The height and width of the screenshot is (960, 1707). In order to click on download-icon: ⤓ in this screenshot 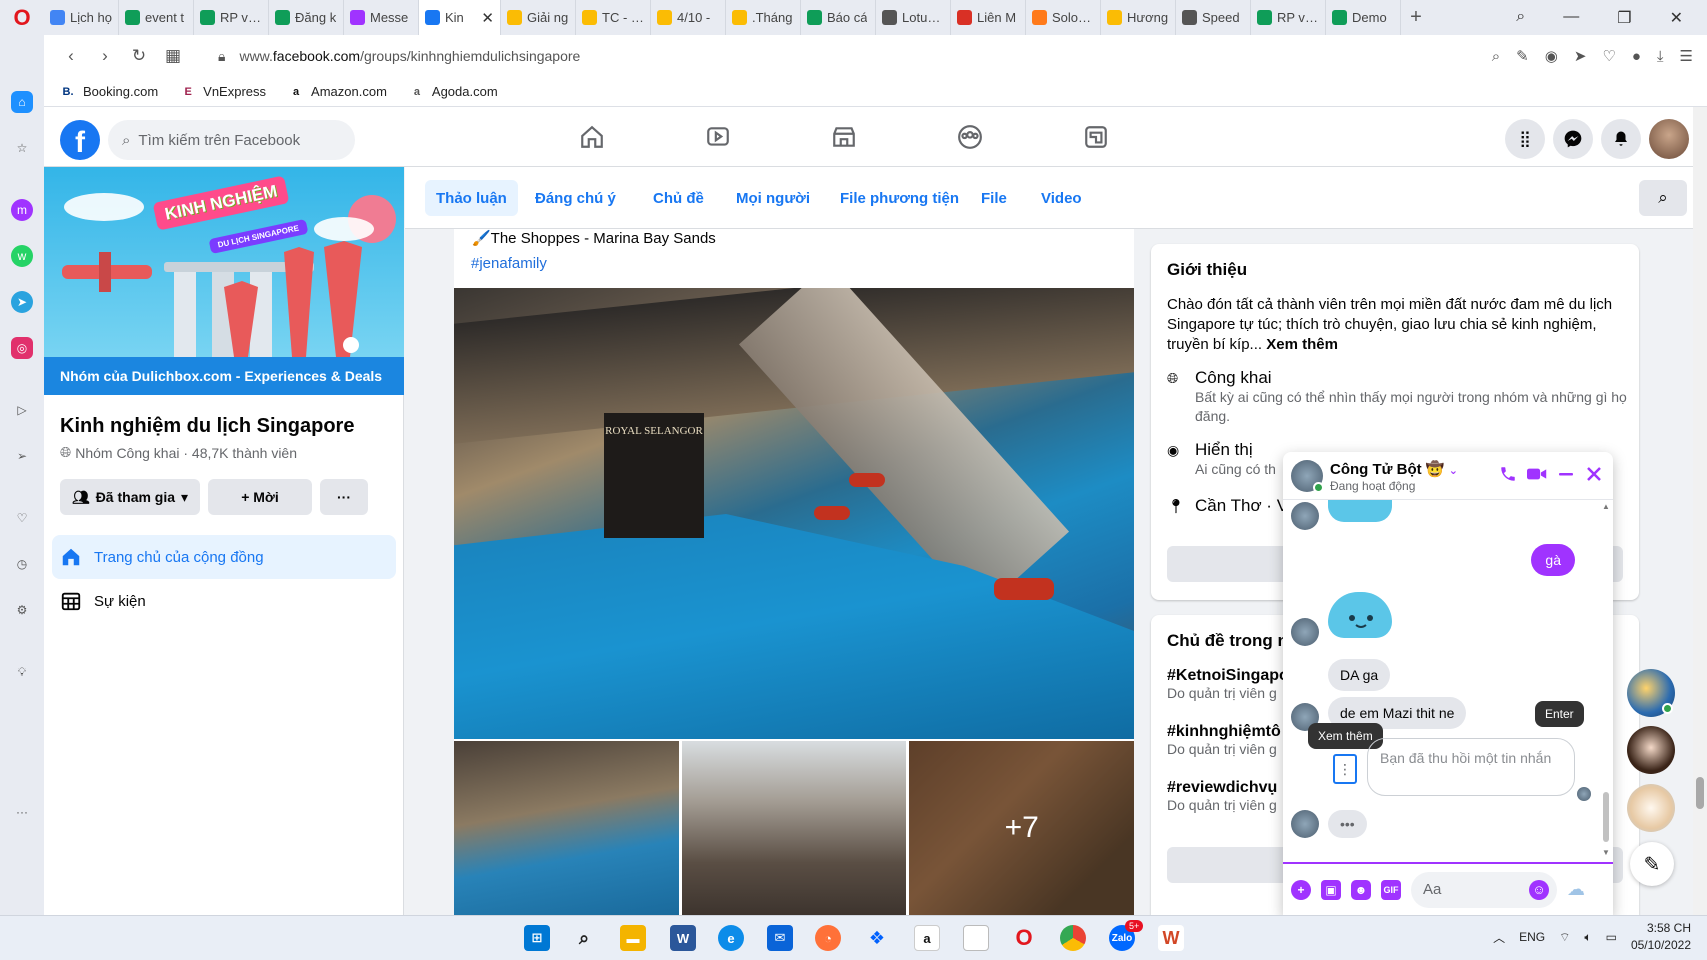, I will do `click(1660, 56)`.